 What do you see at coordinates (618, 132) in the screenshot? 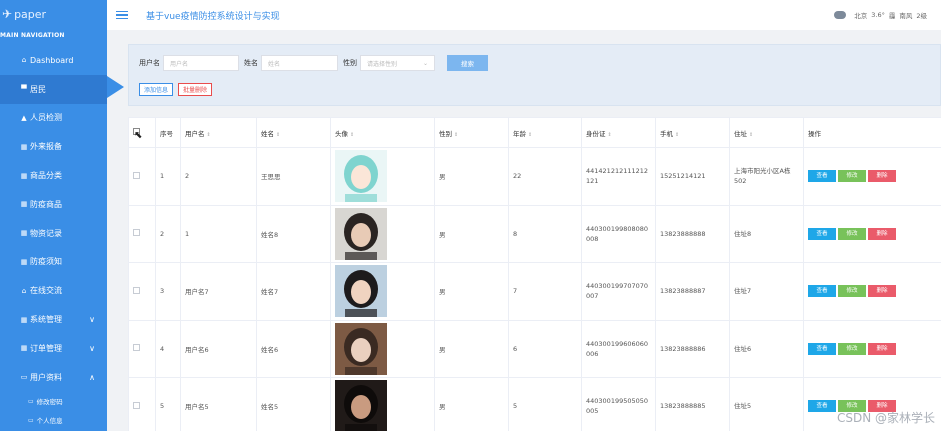
I see `col-header-id-card: 身份证 ⇕` at bounding box center [618, 132].